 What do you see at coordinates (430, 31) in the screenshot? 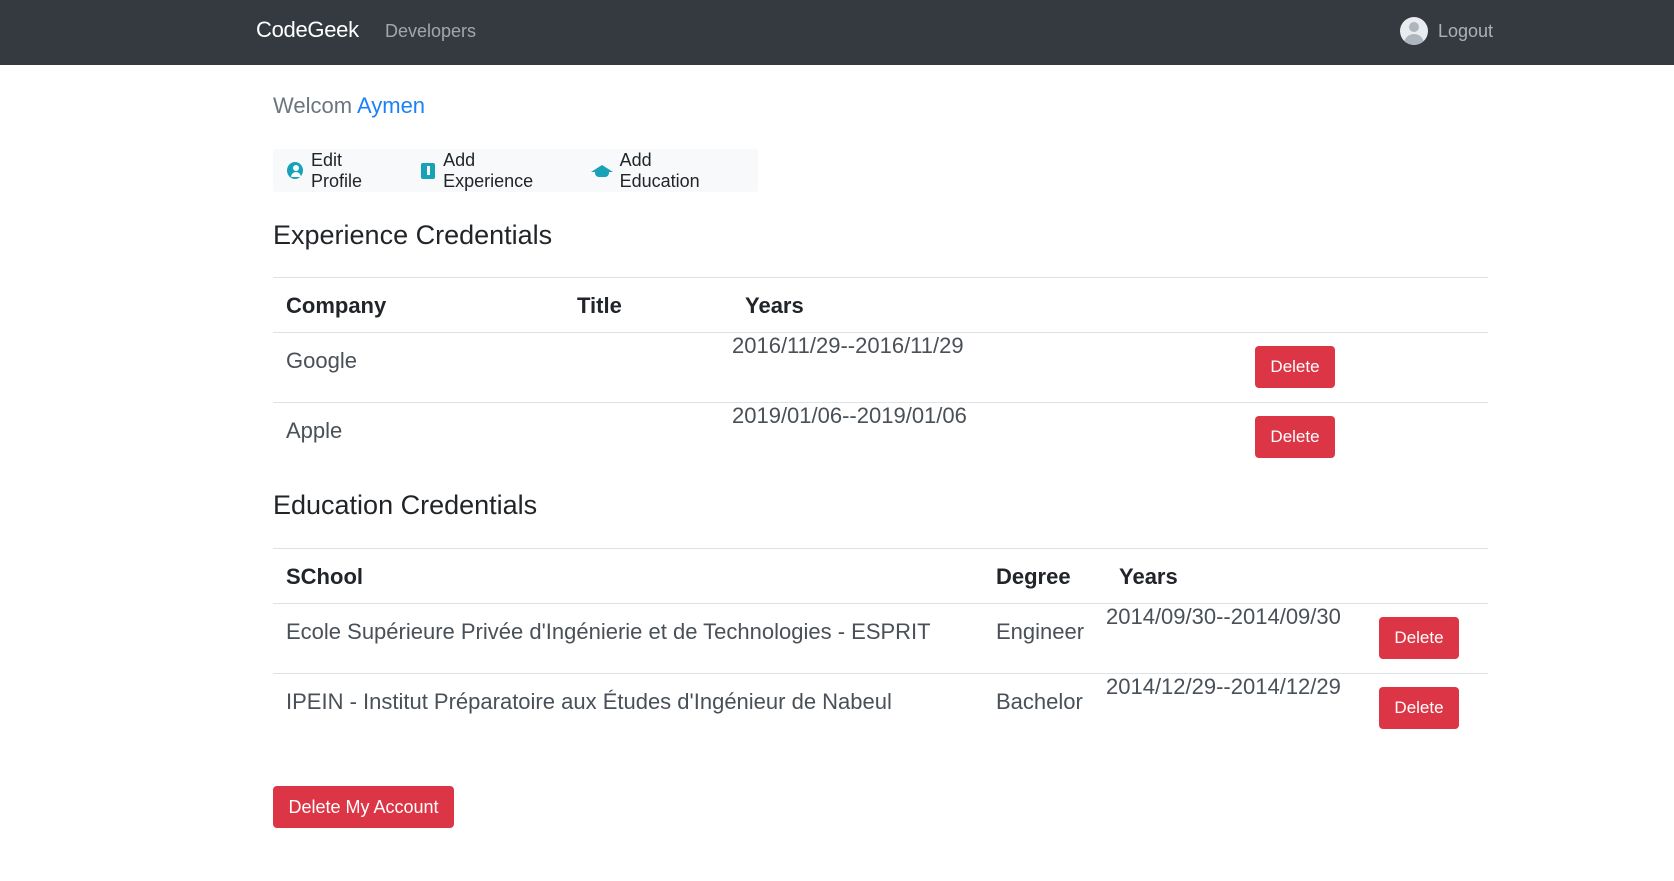
I see `developers-link: Developers` at bounding box center [430, 31].